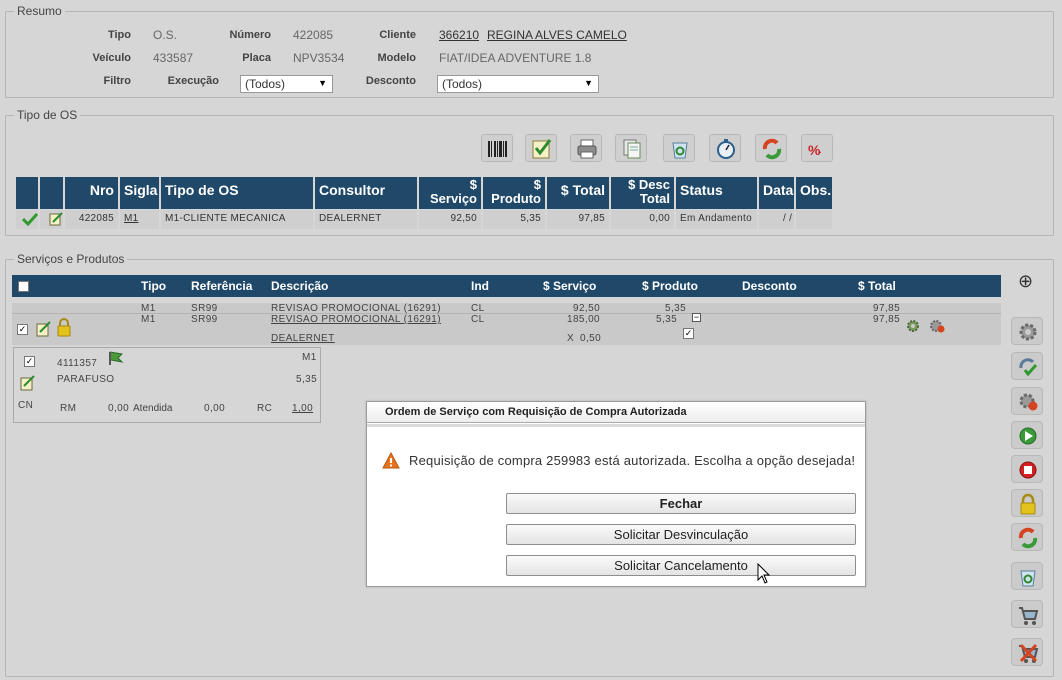 The height and width of the screenshot is (680, 1062). I want to click on row-tipo: M1-CLIENTE MECANICA, so click(238, 219).